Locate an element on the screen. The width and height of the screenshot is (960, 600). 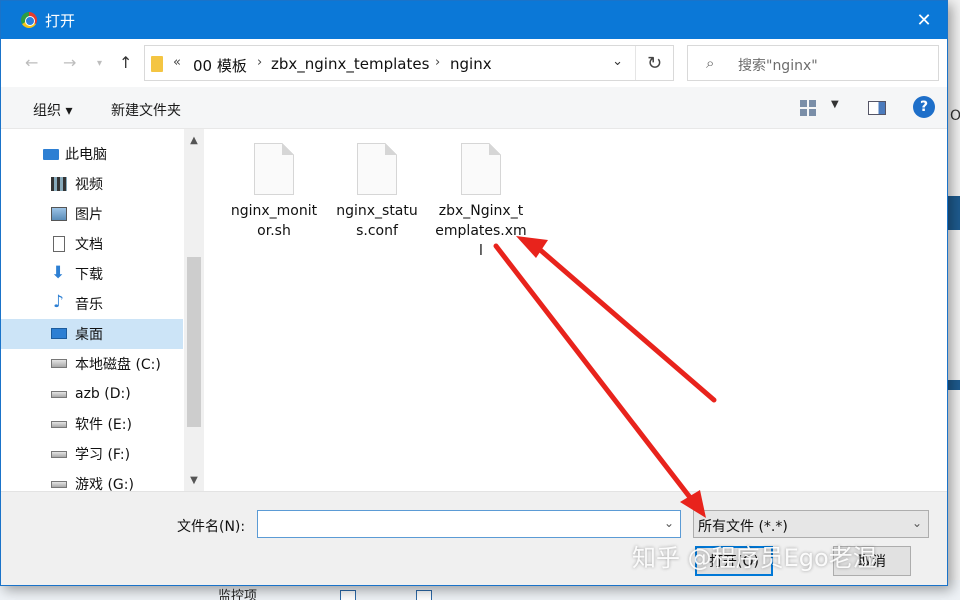
address-overflow: « is located at coordinates (177, 62).